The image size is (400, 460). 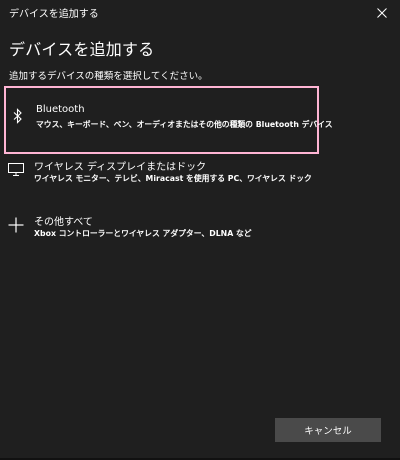 What do you see at coordinates (82, 49) in the screenshot?
I see `page-title: デバイスを追加する` at bounding box center [82, 49].